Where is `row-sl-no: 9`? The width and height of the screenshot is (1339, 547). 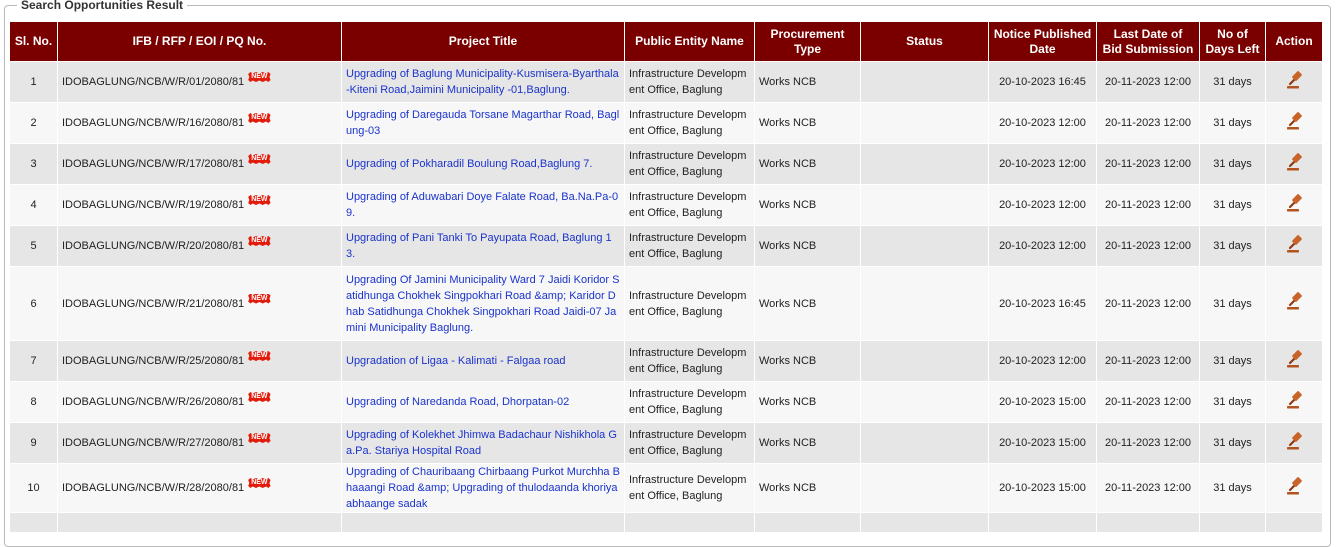
row-sl-no: 9 is located at coordinates (33, 443).